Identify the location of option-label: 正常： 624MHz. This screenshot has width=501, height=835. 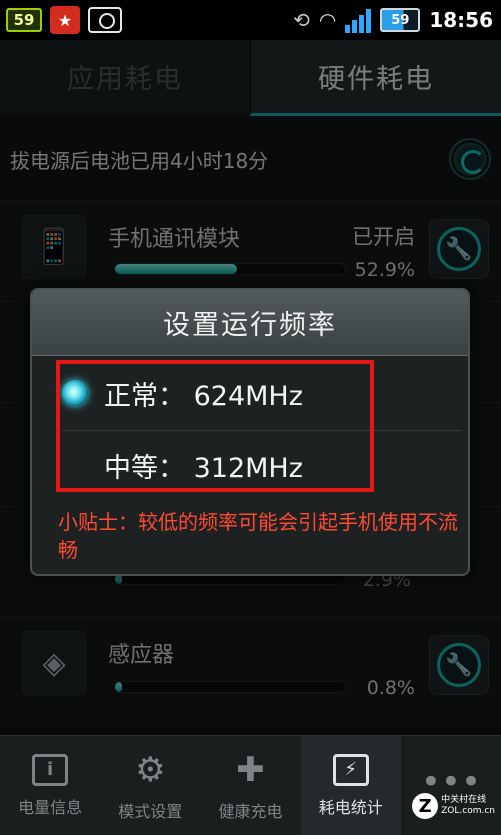
(203, 396).